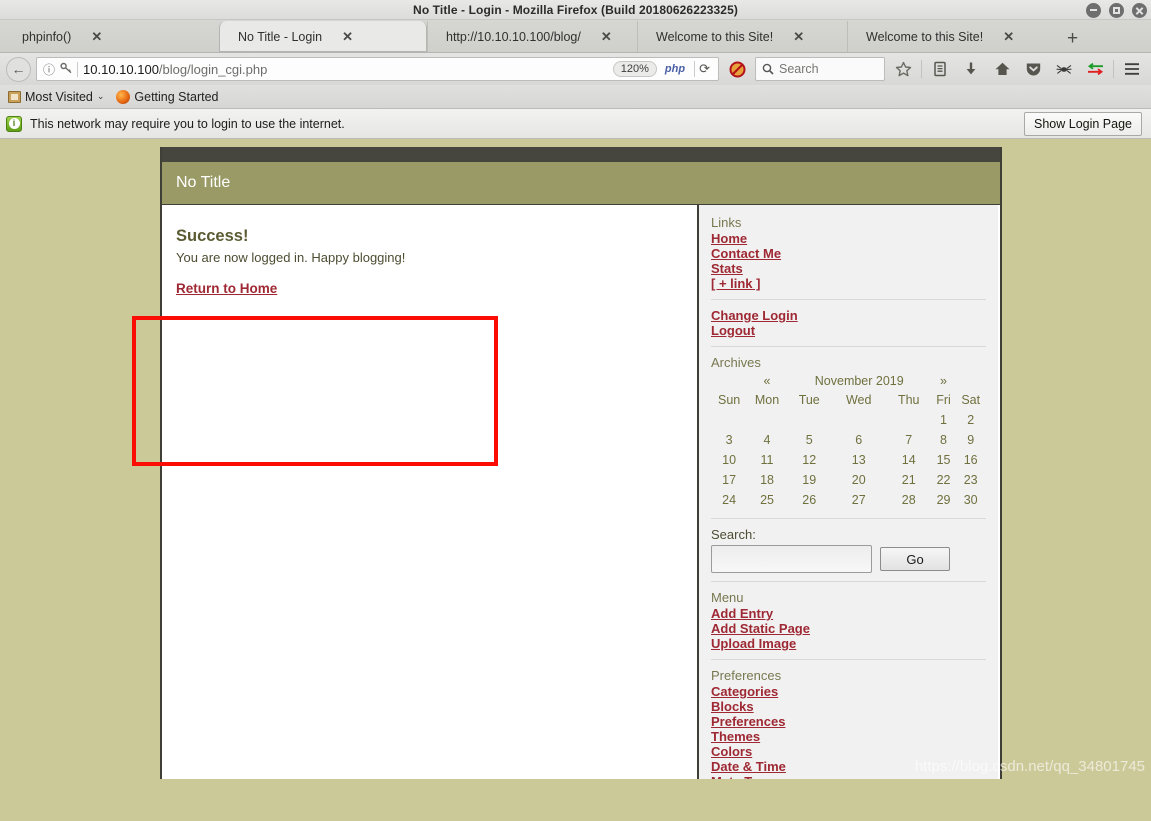 The width and height of the screenshot is (1151, 821). What do you see at coordinates (970, 460) in the screenshot?
I see `calendar-day: 16` at bounding box center [970, 460].